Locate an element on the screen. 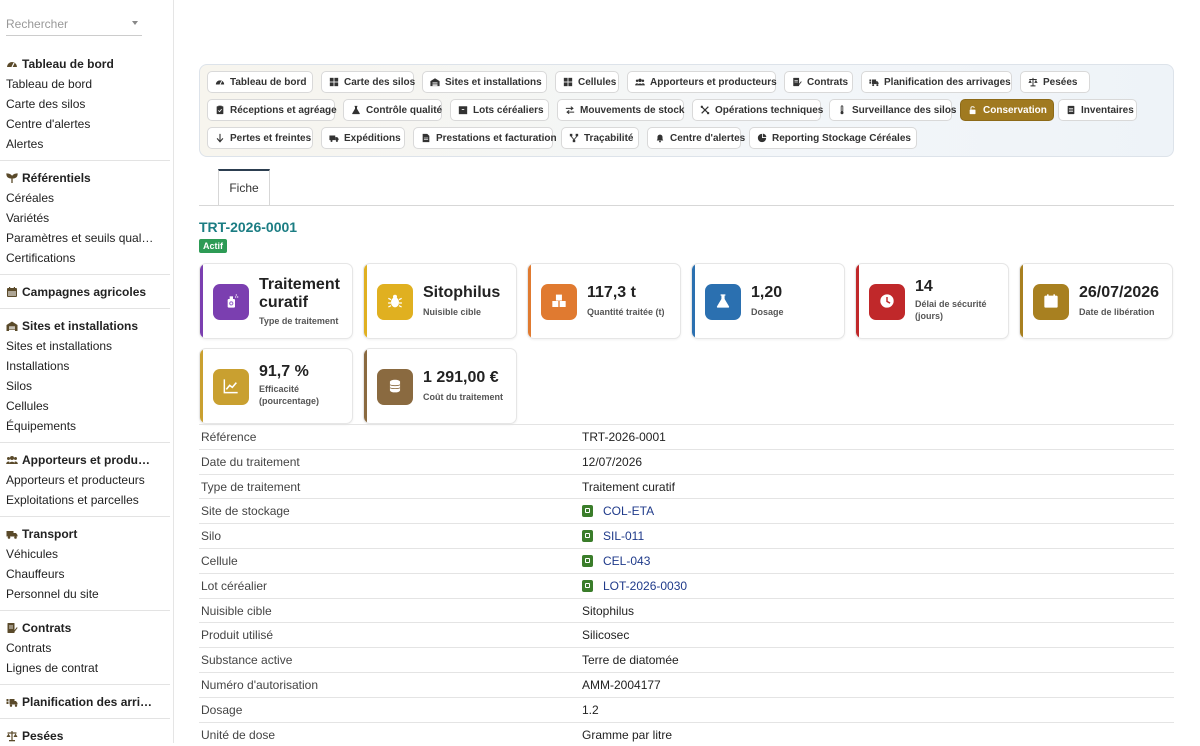 This screenshot has width=1200, height=746. nav-chip-carte-des-silos: Carte des silos is located at coordinates (368, 82).